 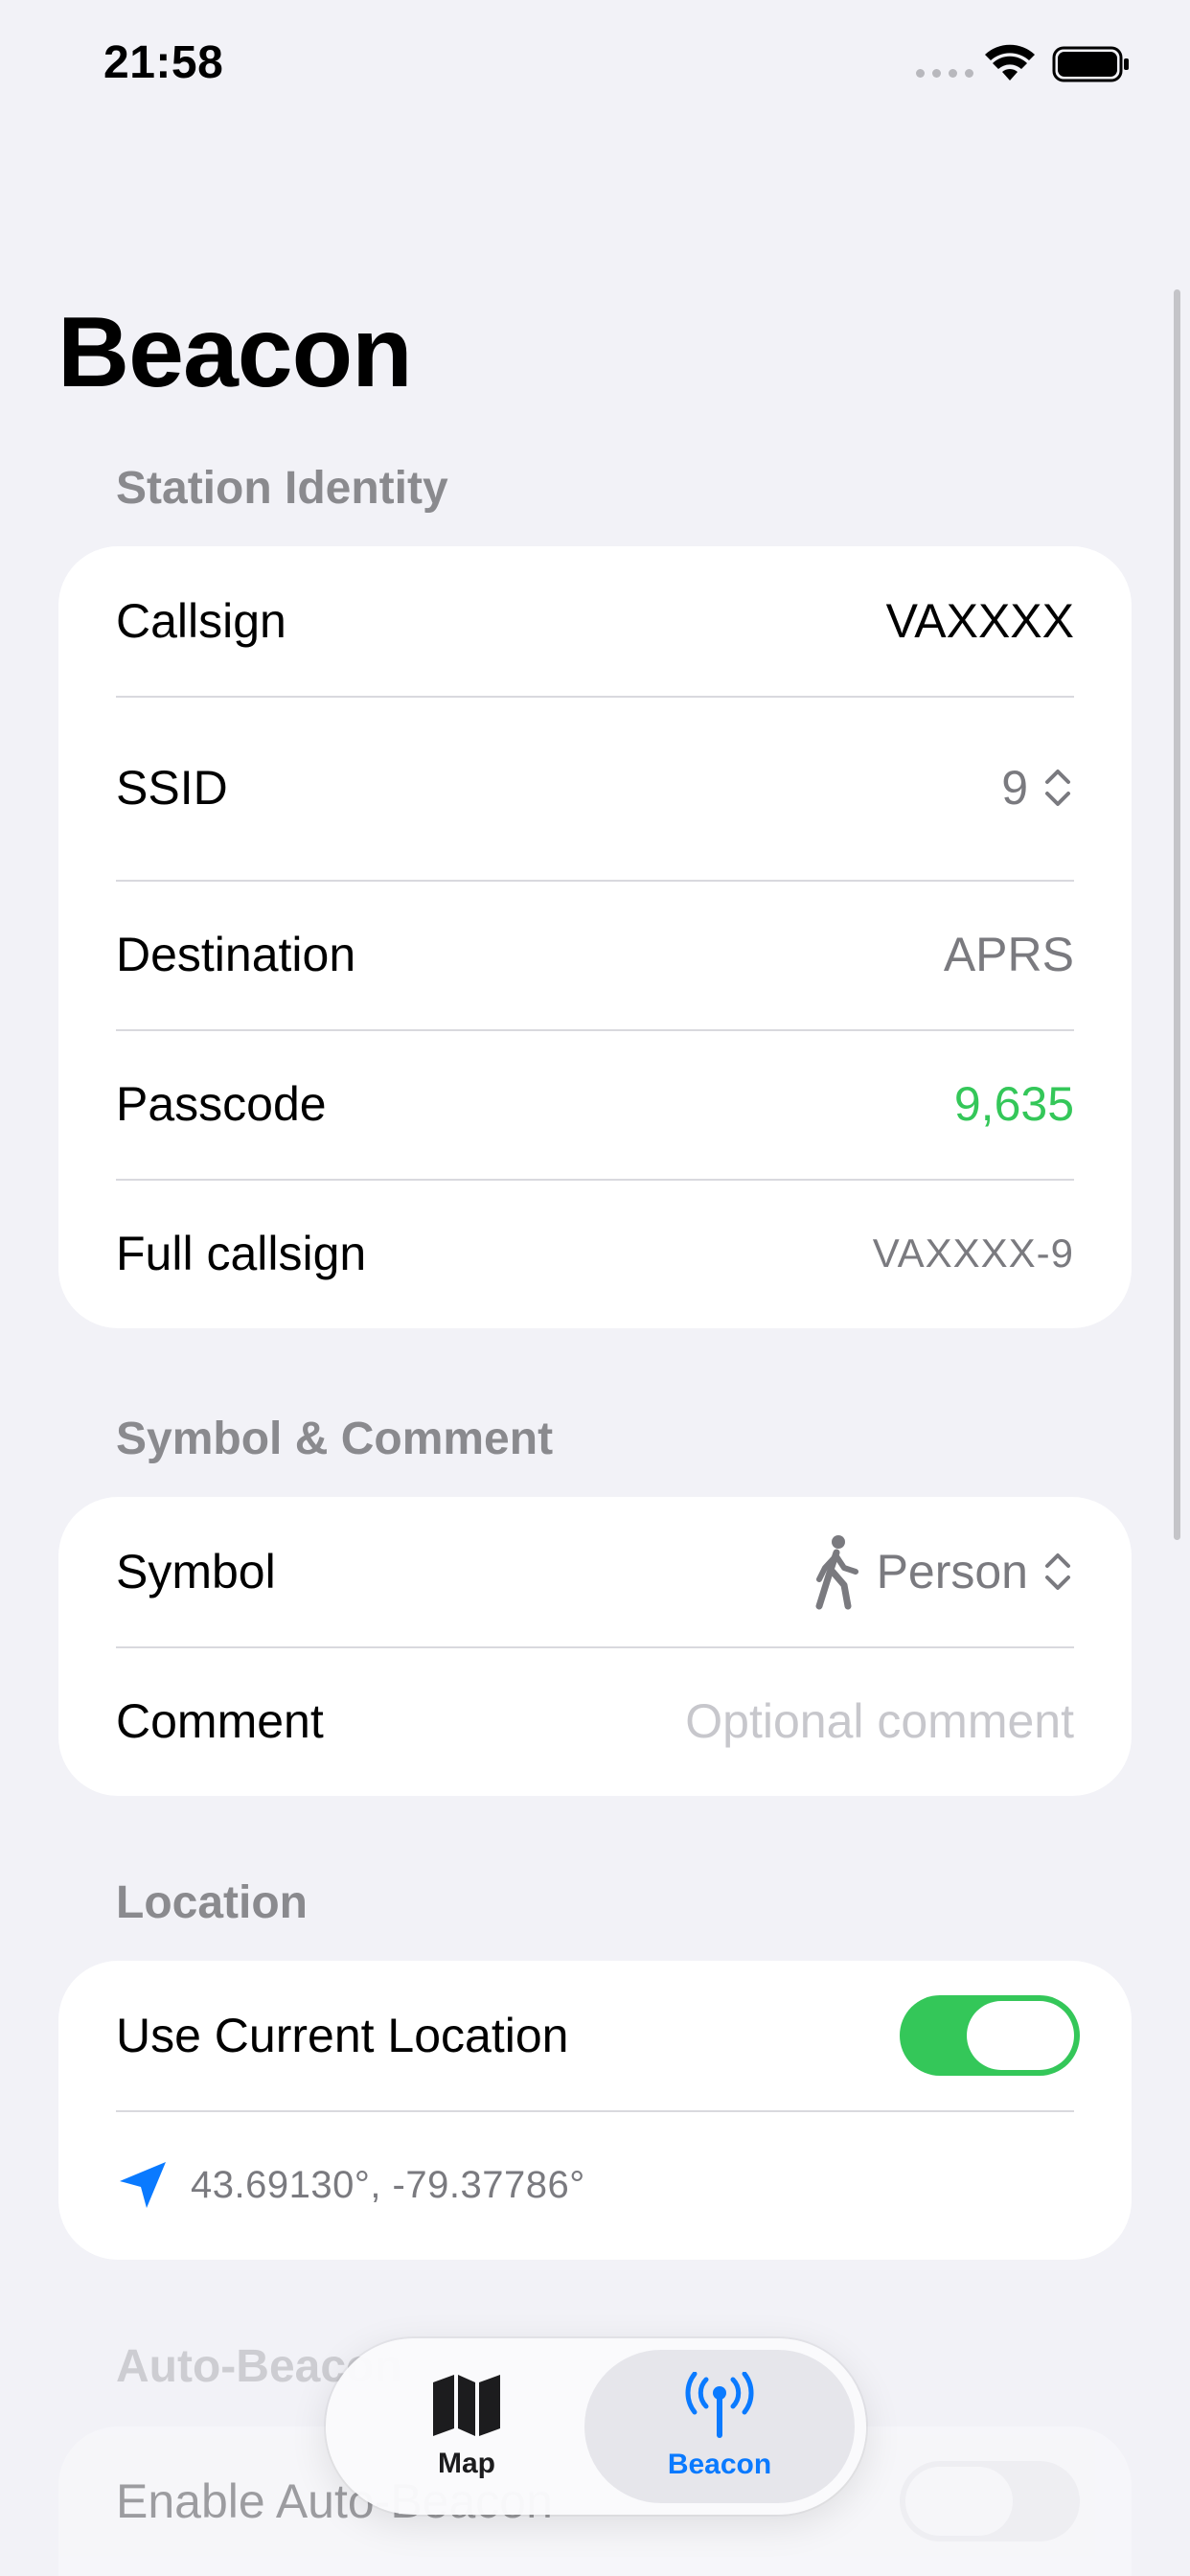 I want to click on section-header-location: Location, so click(x=212, y=1902).